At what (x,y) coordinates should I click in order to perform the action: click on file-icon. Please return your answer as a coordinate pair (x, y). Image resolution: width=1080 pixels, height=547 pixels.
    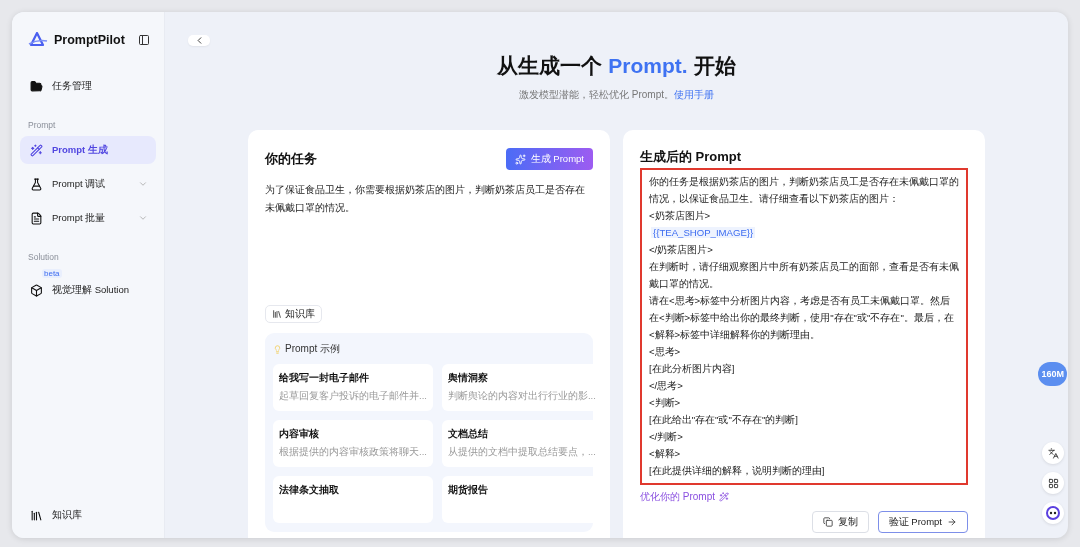
    Looking at the image, I should click on (36, 218).